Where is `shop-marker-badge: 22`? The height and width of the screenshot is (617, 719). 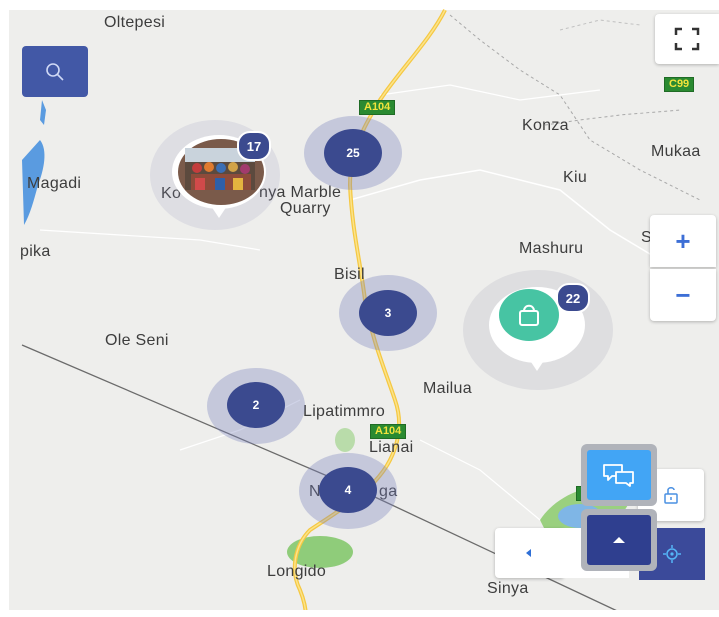
shop-marker-badge: 22 is located at coordinates (573, 298).